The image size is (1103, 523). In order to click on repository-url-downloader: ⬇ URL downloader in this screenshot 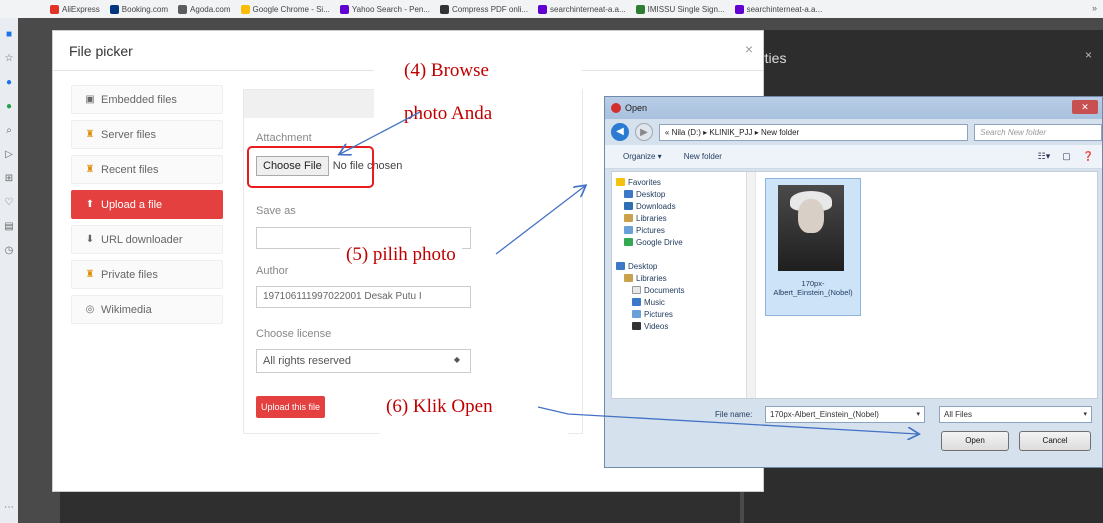, I will do `click(147, 239)`.